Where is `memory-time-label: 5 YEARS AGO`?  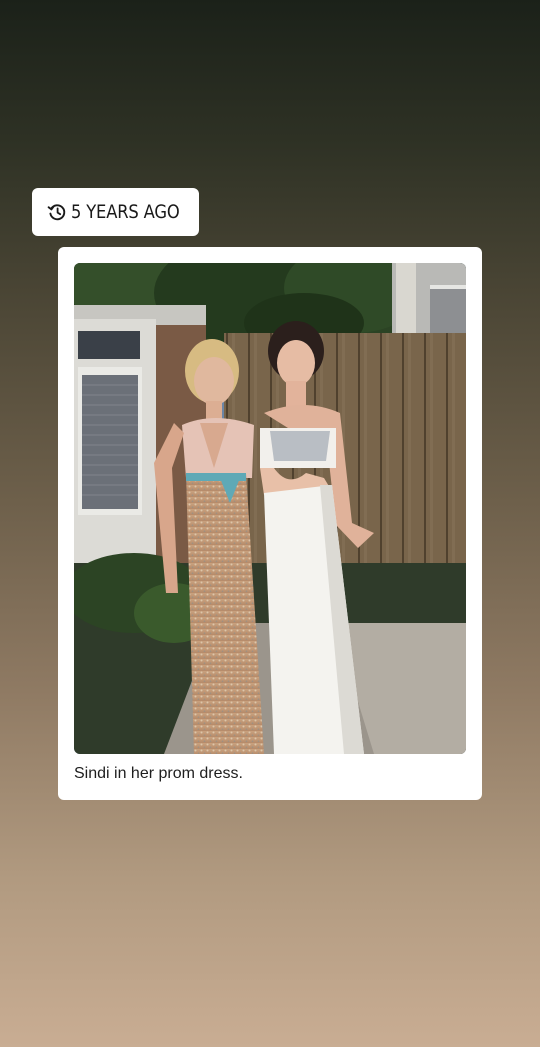 memory-time-label: 5 YEARS AGO is located at coordinates (125, 212).